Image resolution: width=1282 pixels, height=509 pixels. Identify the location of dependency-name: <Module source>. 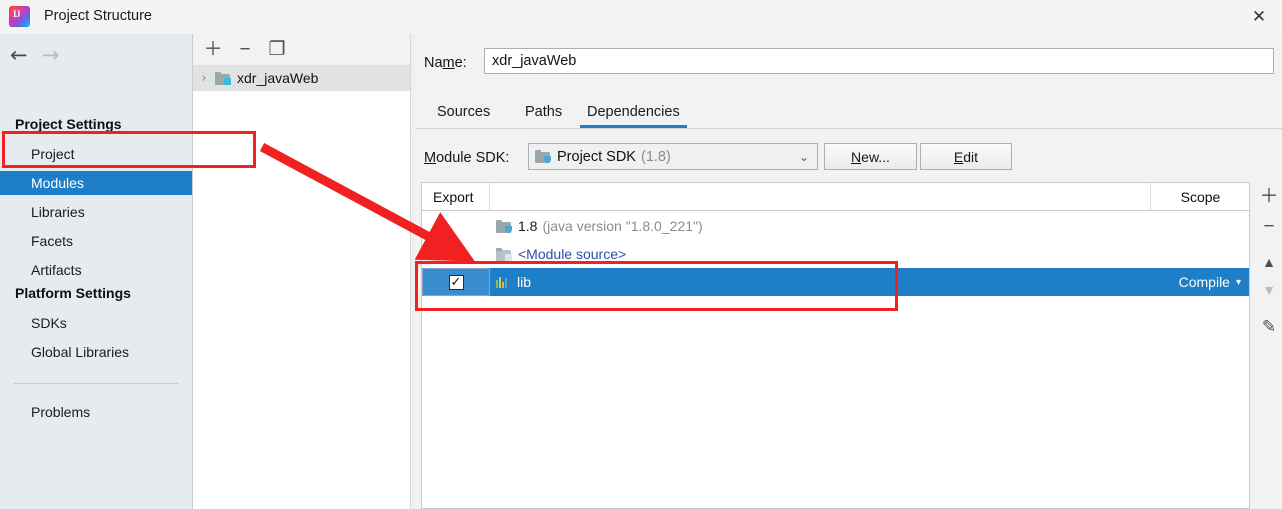
(572, 254).